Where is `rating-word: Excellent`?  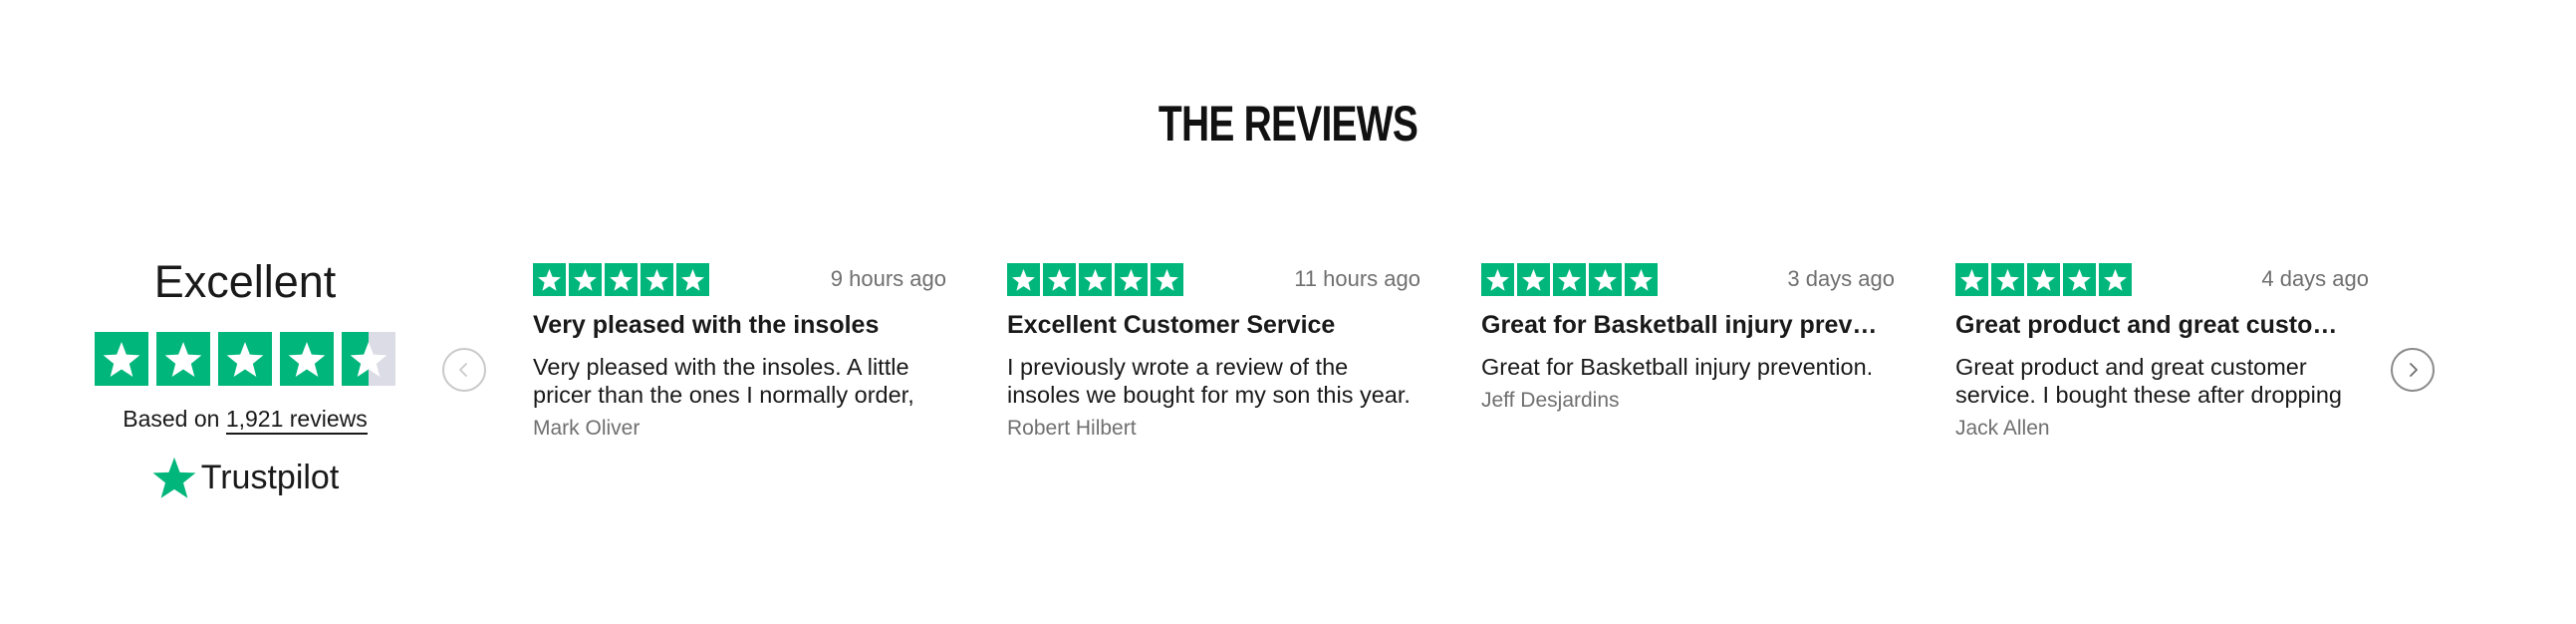 rating-word: Excellent is located at coordinates (245, 281).